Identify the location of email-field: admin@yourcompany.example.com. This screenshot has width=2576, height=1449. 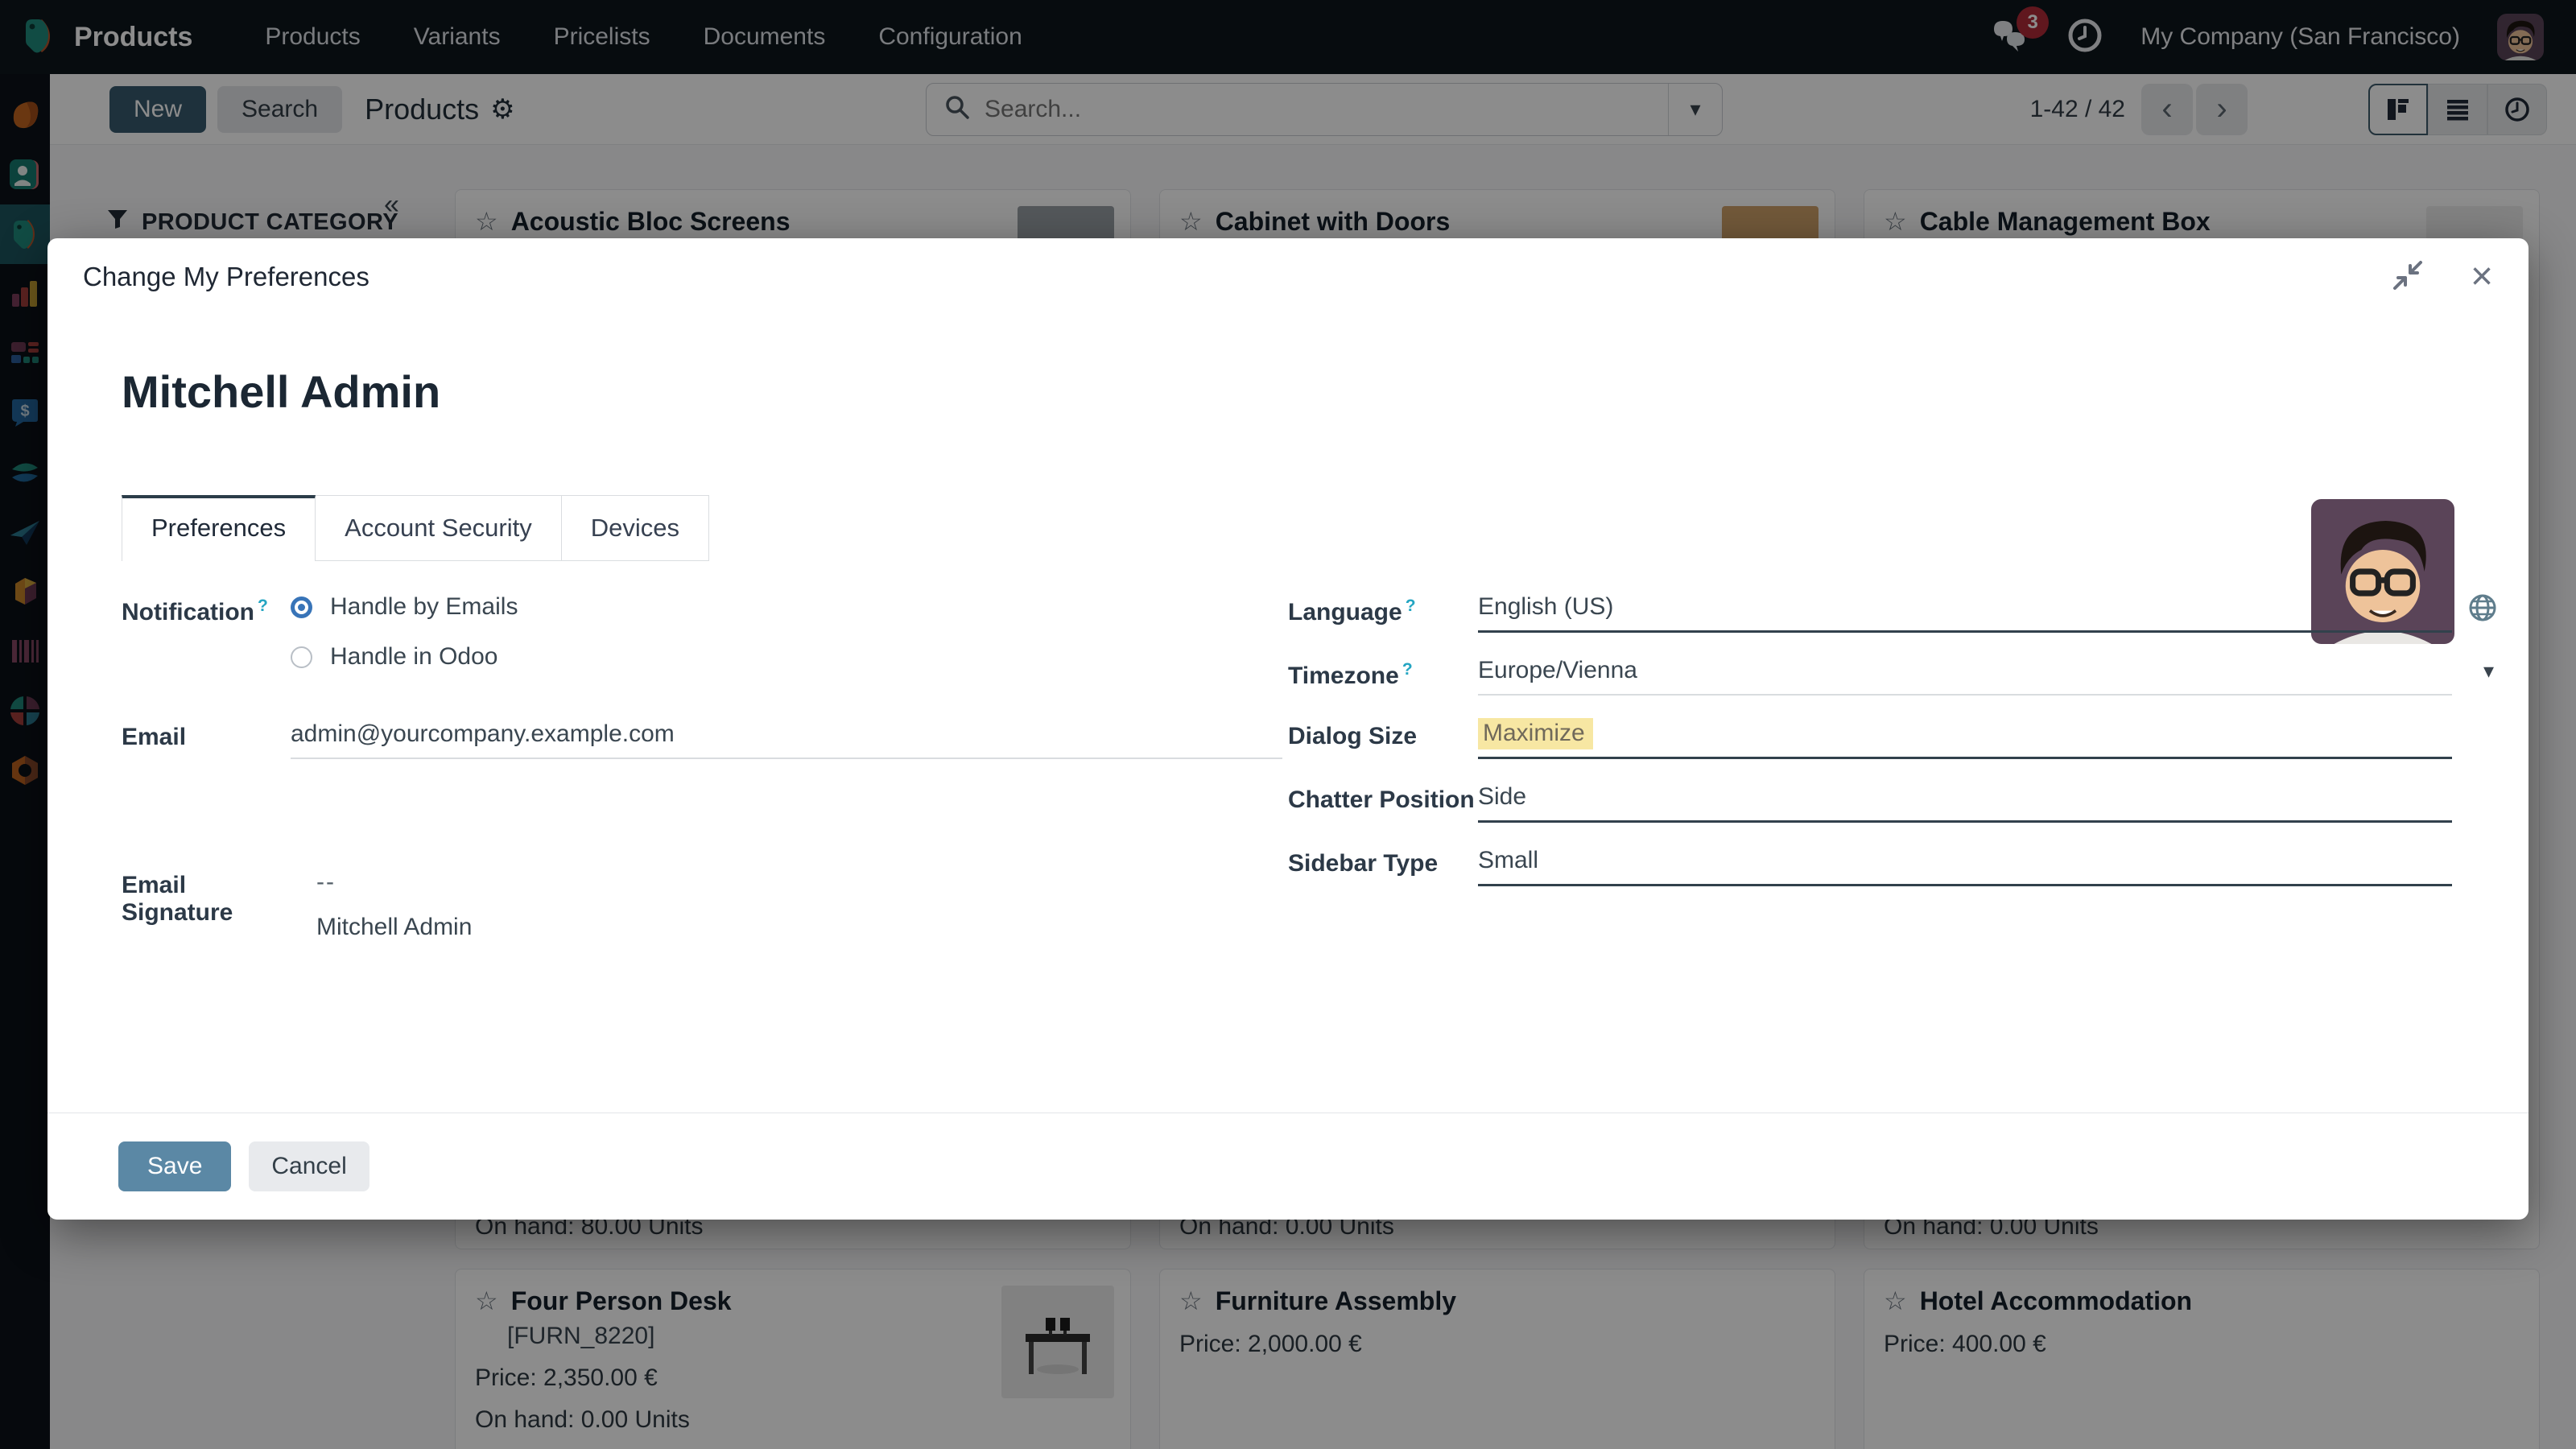
(786, 739).